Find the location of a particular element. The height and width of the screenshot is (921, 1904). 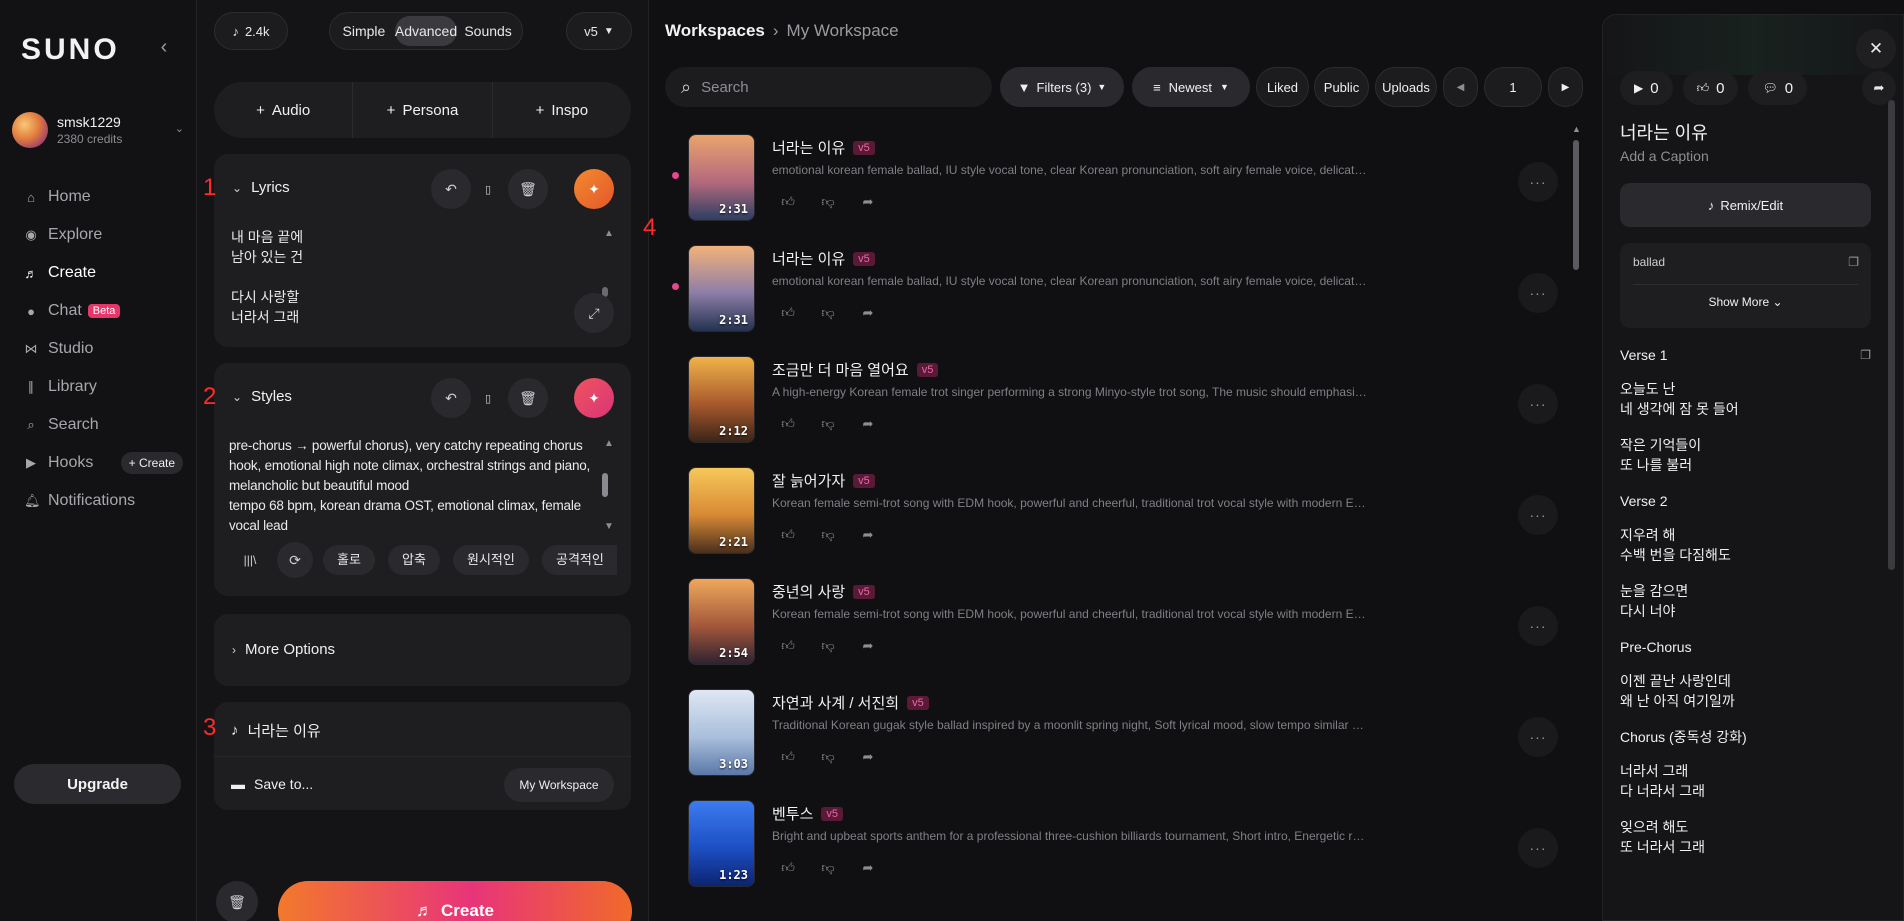

comment-count-button: 💬︎ 0 is located at coordinates (1778, 88).